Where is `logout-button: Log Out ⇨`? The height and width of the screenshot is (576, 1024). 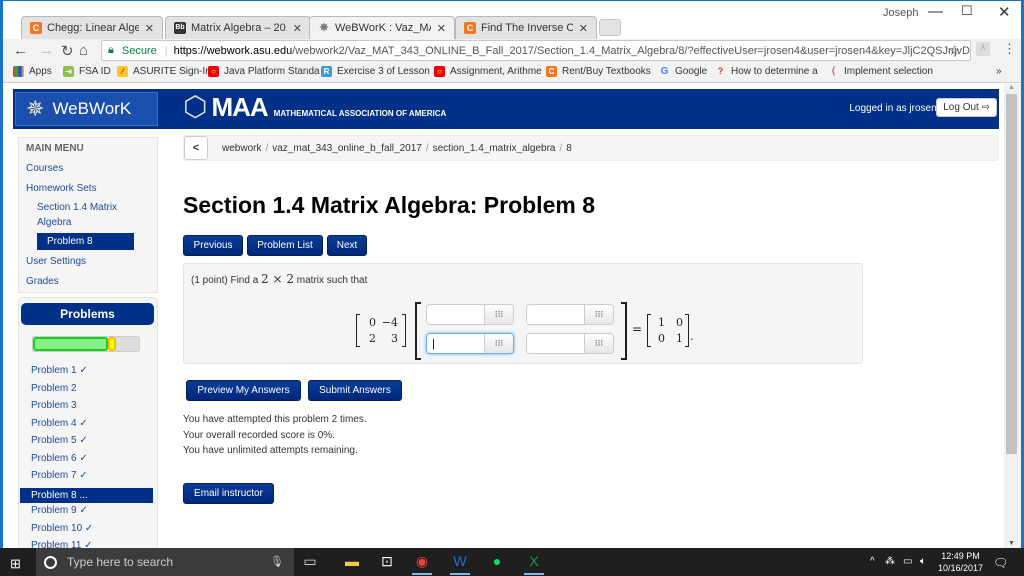 logout-button: Log Out ⇨ is located at coordinates (966, 107).